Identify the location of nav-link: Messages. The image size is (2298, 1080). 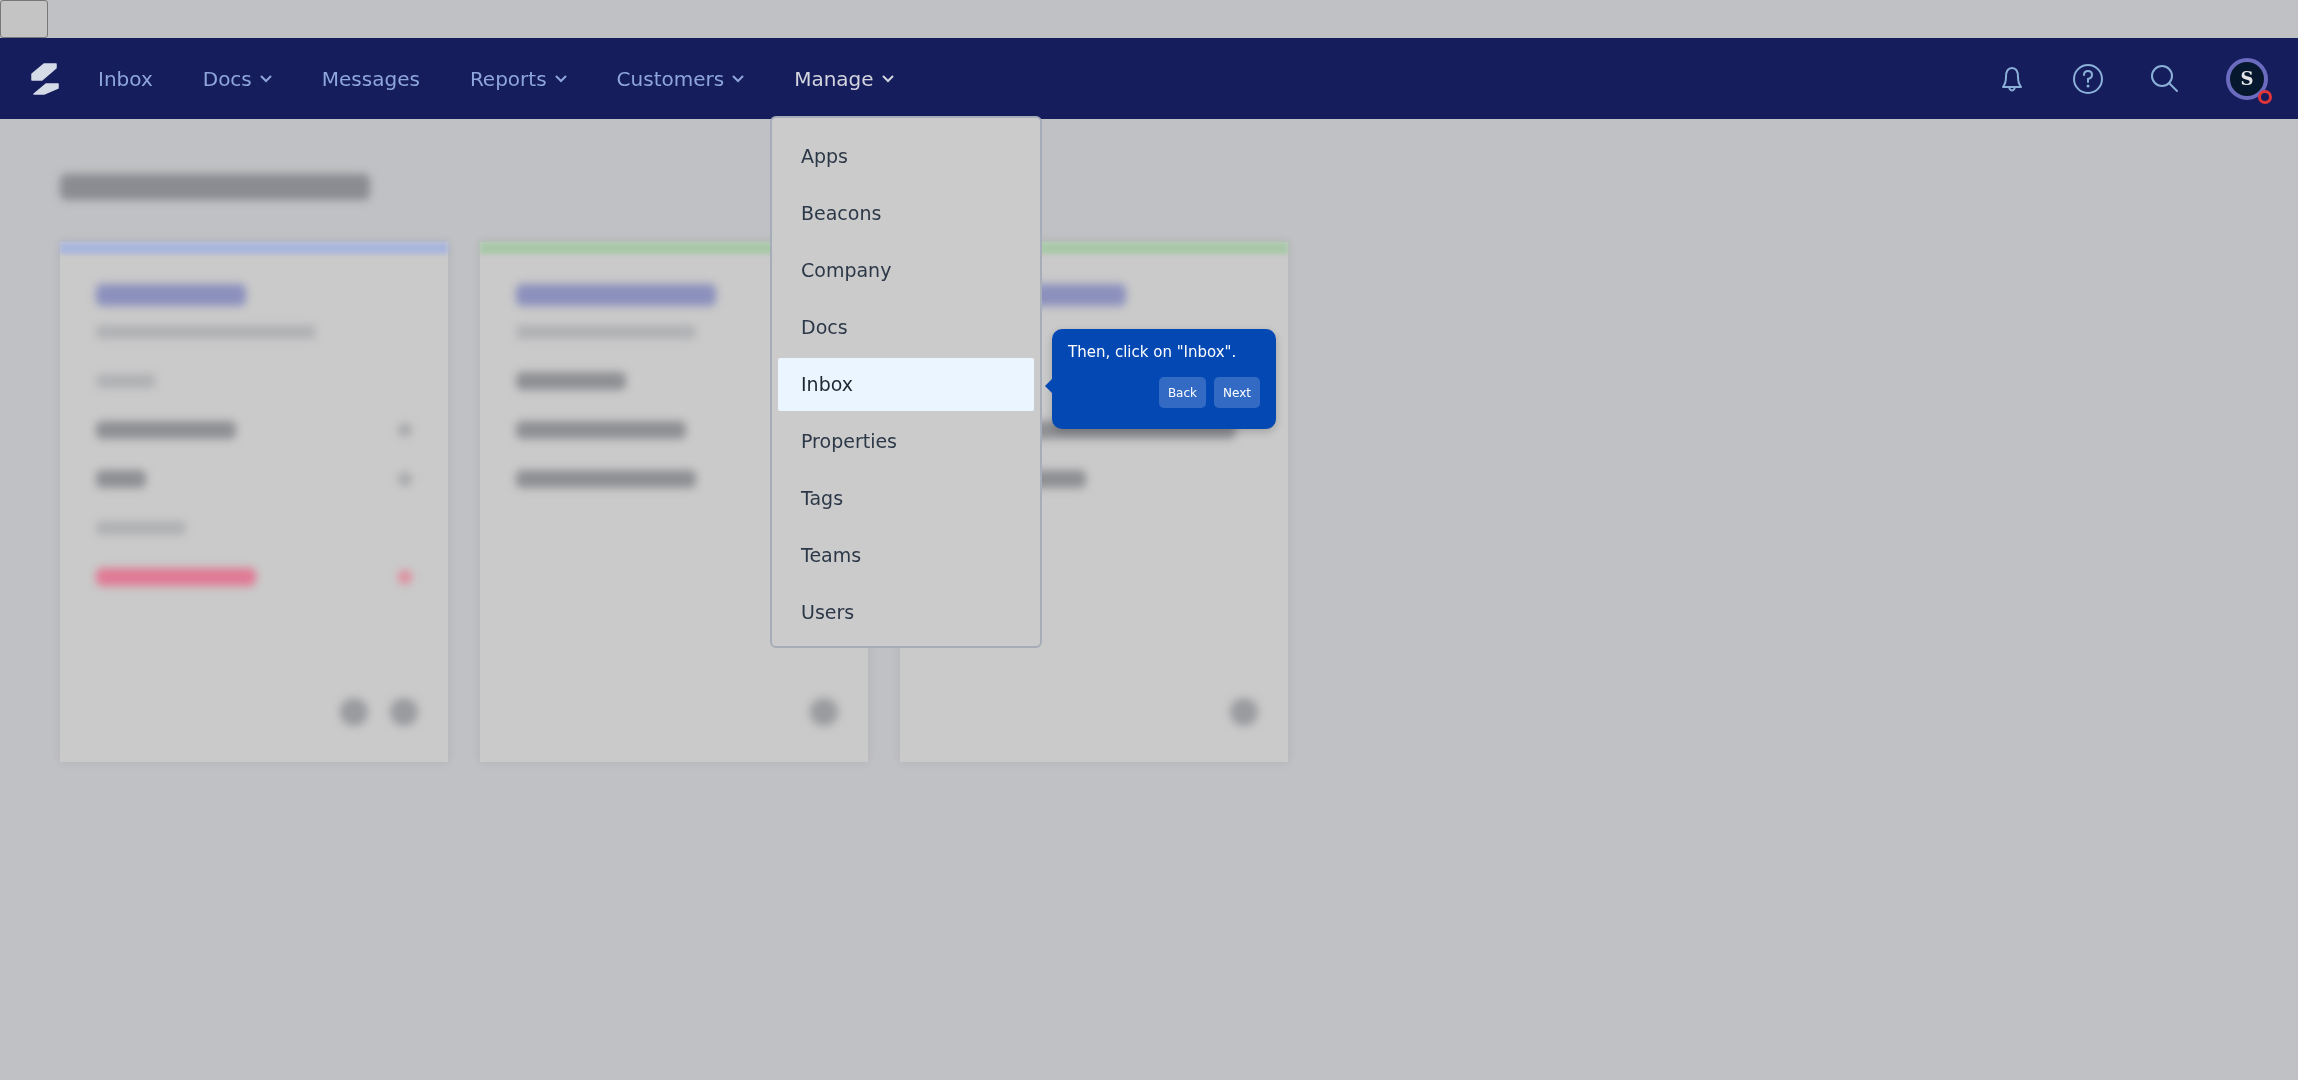
(370, 78).